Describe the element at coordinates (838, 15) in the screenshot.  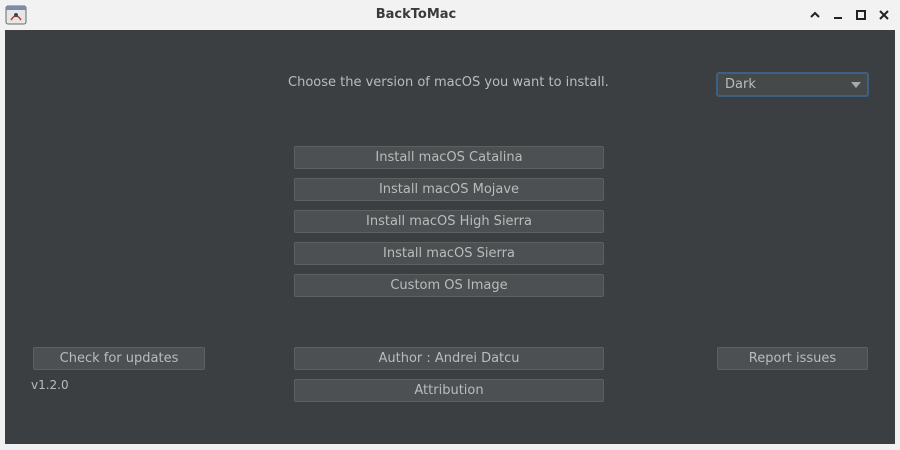
I see `minimize-icon` at that location.